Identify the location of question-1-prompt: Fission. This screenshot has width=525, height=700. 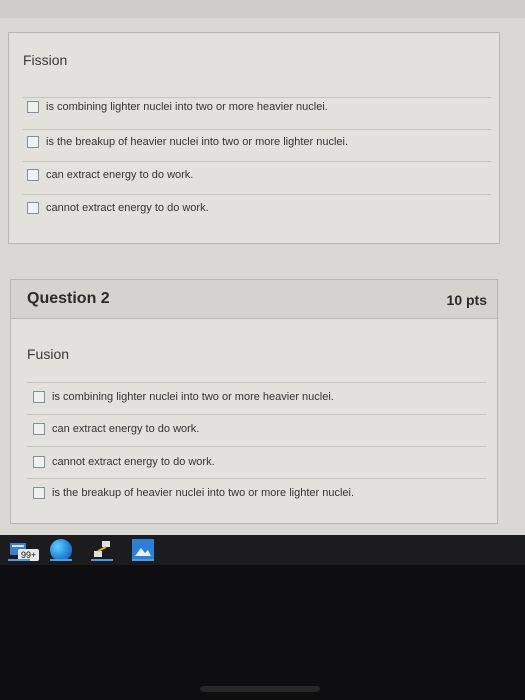
(45, 60).